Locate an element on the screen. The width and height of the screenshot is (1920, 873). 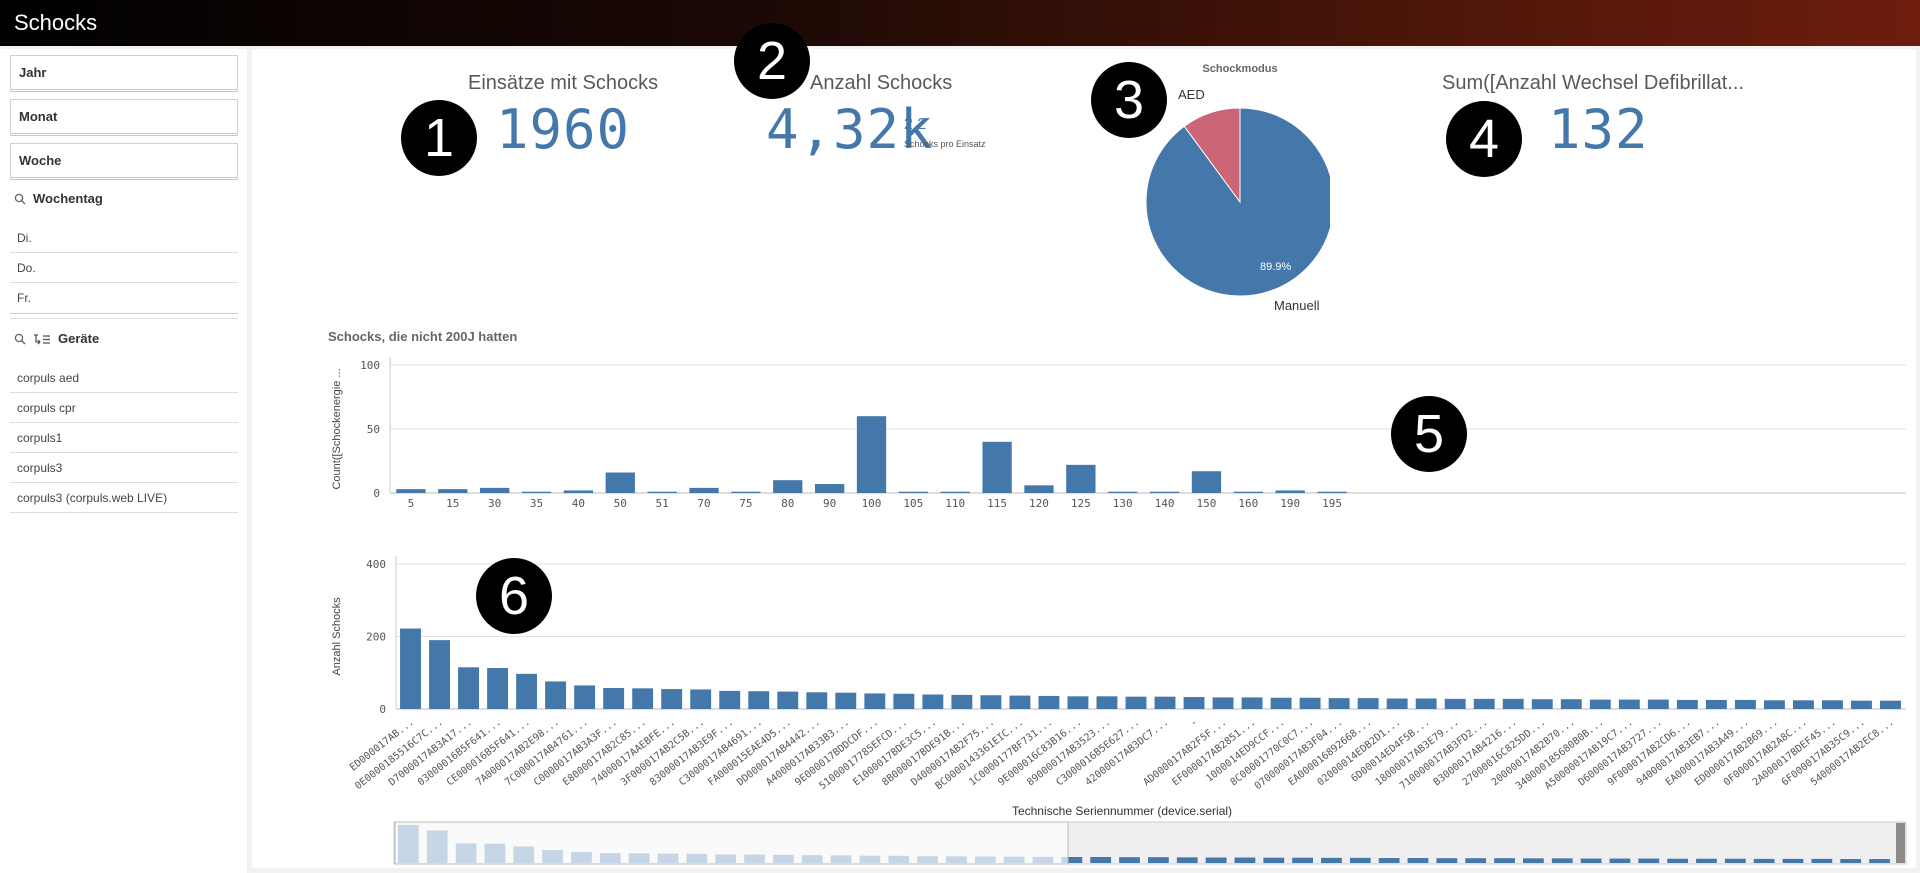
kpi-einsaetze-value: 1960 is located at coordinates (563, 129).